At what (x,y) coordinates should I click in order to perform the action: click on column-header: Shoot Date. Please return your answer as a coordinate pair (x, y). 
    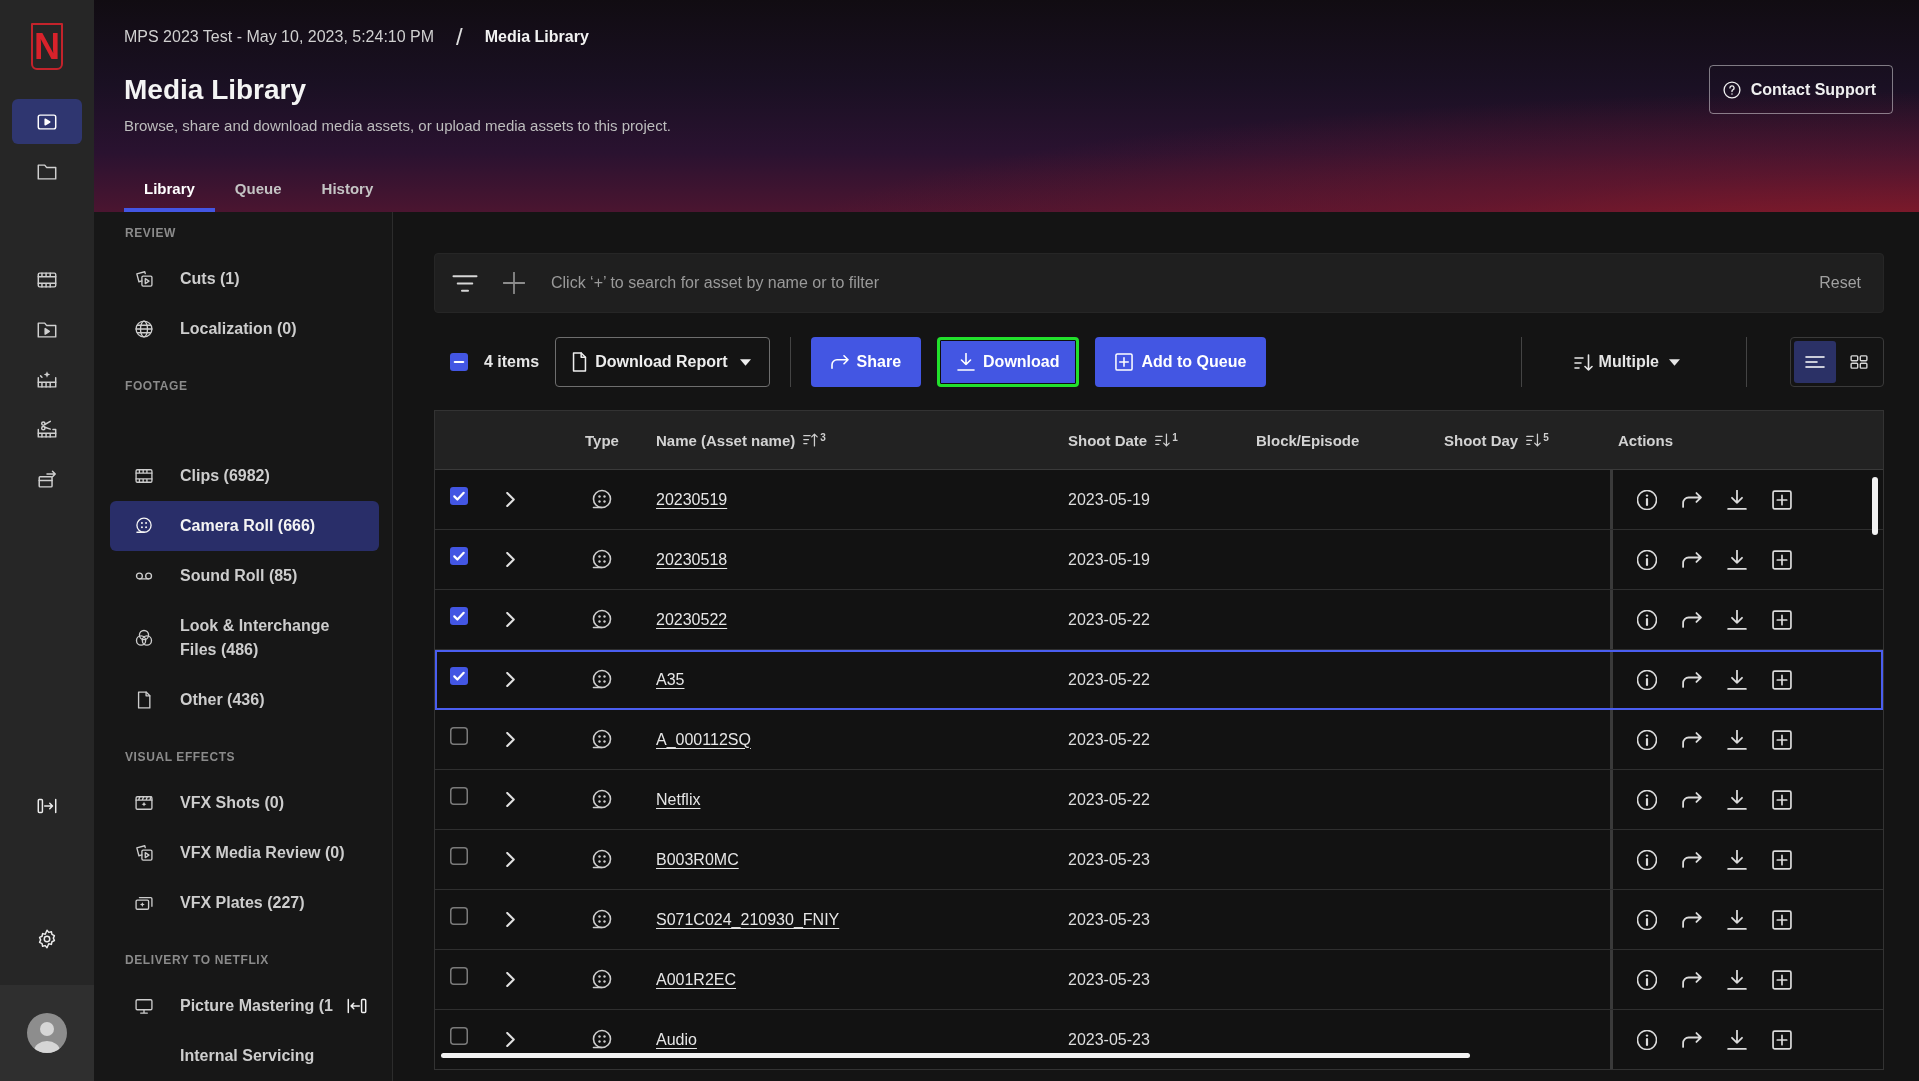
    Looking at the image, I should click on (1108, 440).